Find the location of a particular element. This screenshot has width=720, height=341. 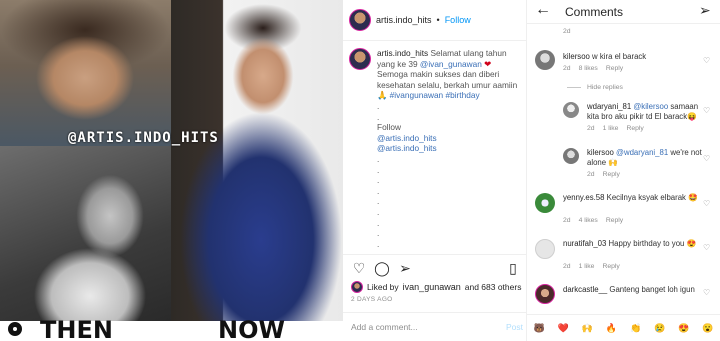

caption-follow-handle-2: @artis.indo_hits is located at coordinates (407, 148).